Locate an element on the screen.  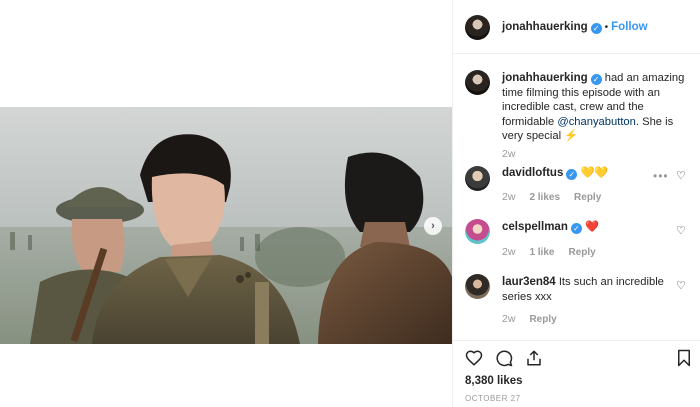
comment-username: celspellman is located at coordinates (535, 227).